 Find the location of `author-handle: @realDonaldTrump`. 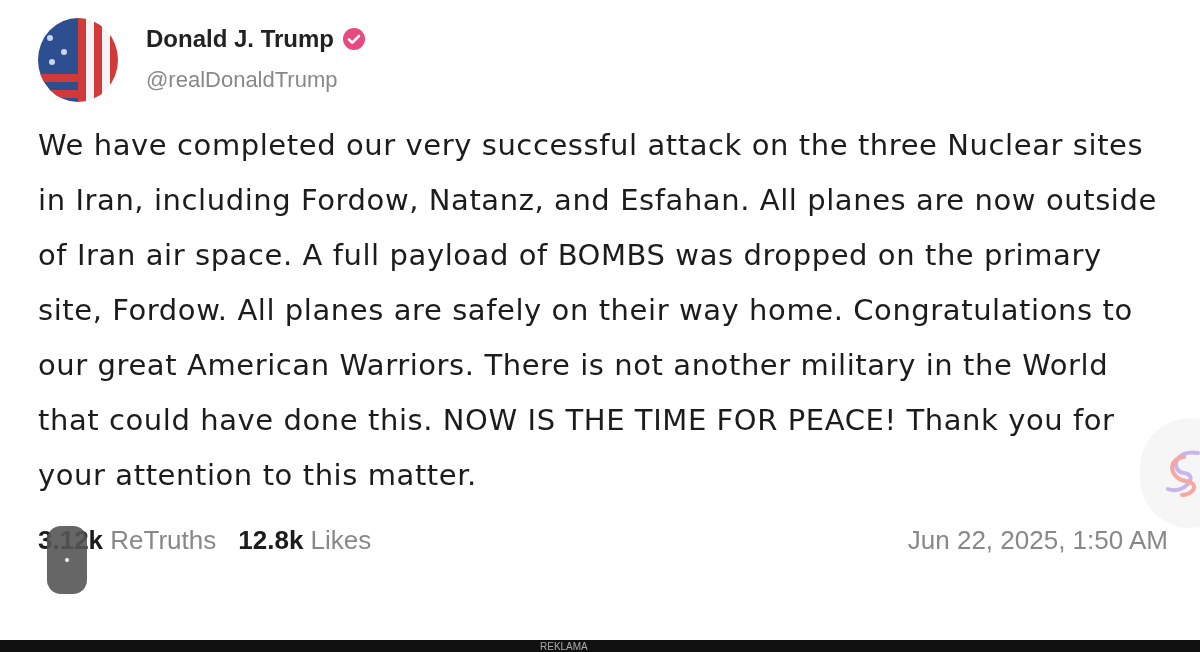

author-handle: @realDonaldTrump is located at coordinates (256, 79).